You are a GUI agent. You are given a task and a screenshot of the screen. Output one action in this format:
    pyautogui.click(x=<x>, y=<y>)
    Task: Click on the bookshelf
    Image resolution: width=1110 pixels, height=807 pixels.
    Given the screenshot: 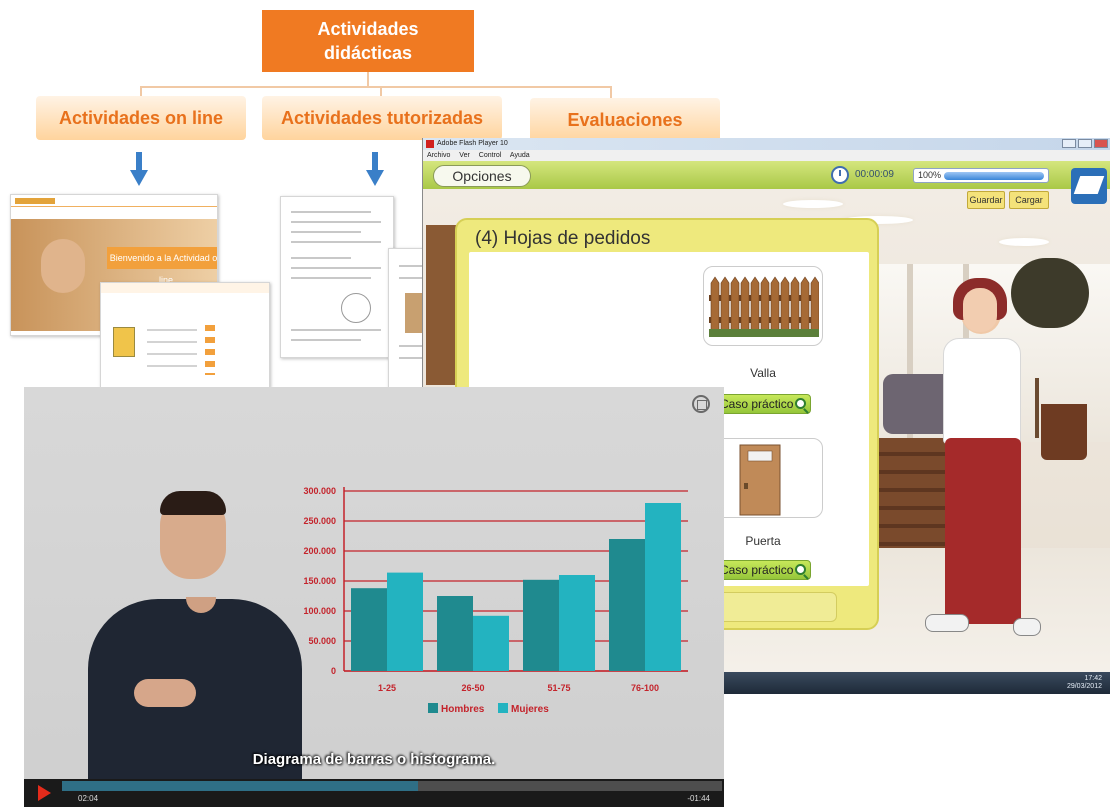 What is the action you would take?
    pyautogui.click(x=441, y=305)
    